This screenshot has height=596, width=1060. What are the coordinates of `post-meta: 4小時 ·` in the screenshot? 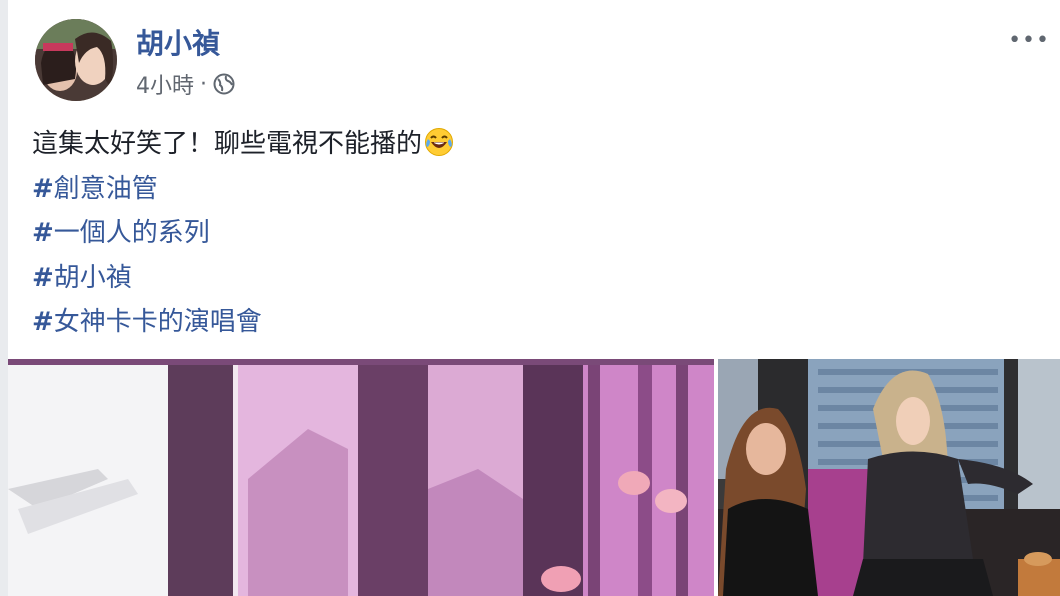 It's located at (185, 84).